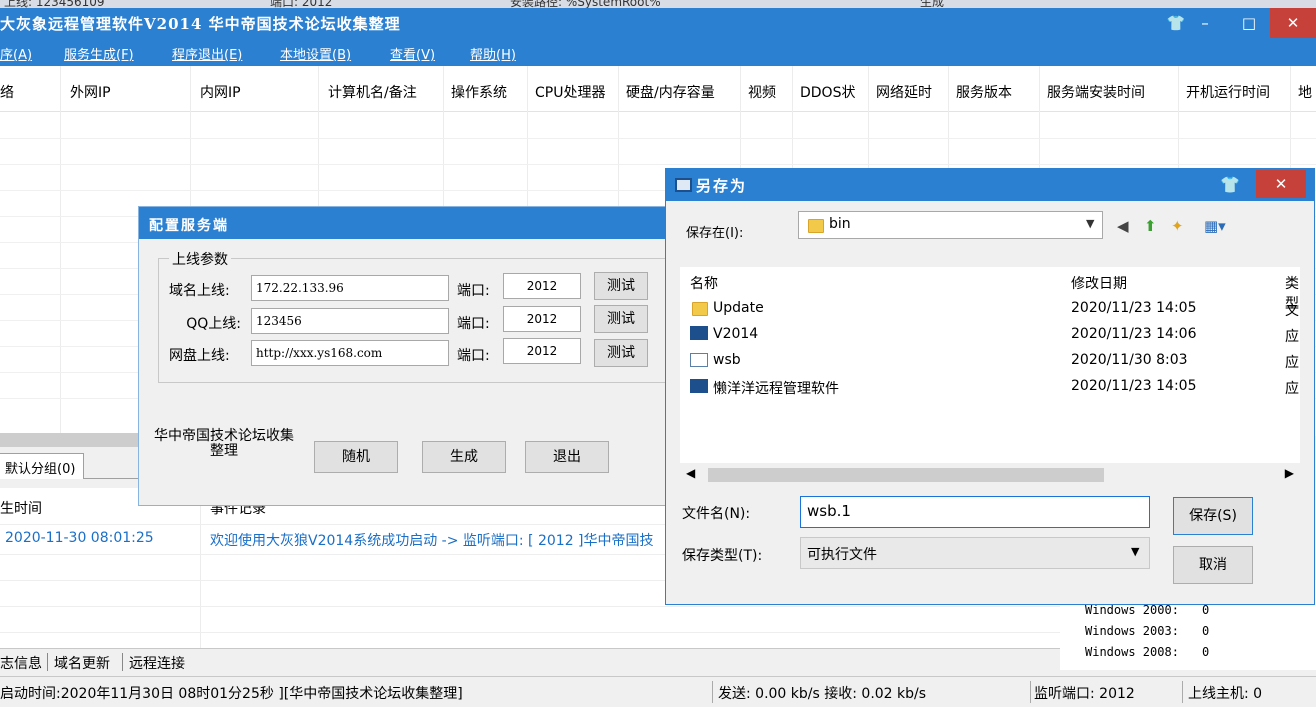 The image size is (1316, 707). What do you see at coordinates (99, 53) in the screenshot?
I see `menu-service-generate: 服务生成(F)` at bounding box center [99, 53].